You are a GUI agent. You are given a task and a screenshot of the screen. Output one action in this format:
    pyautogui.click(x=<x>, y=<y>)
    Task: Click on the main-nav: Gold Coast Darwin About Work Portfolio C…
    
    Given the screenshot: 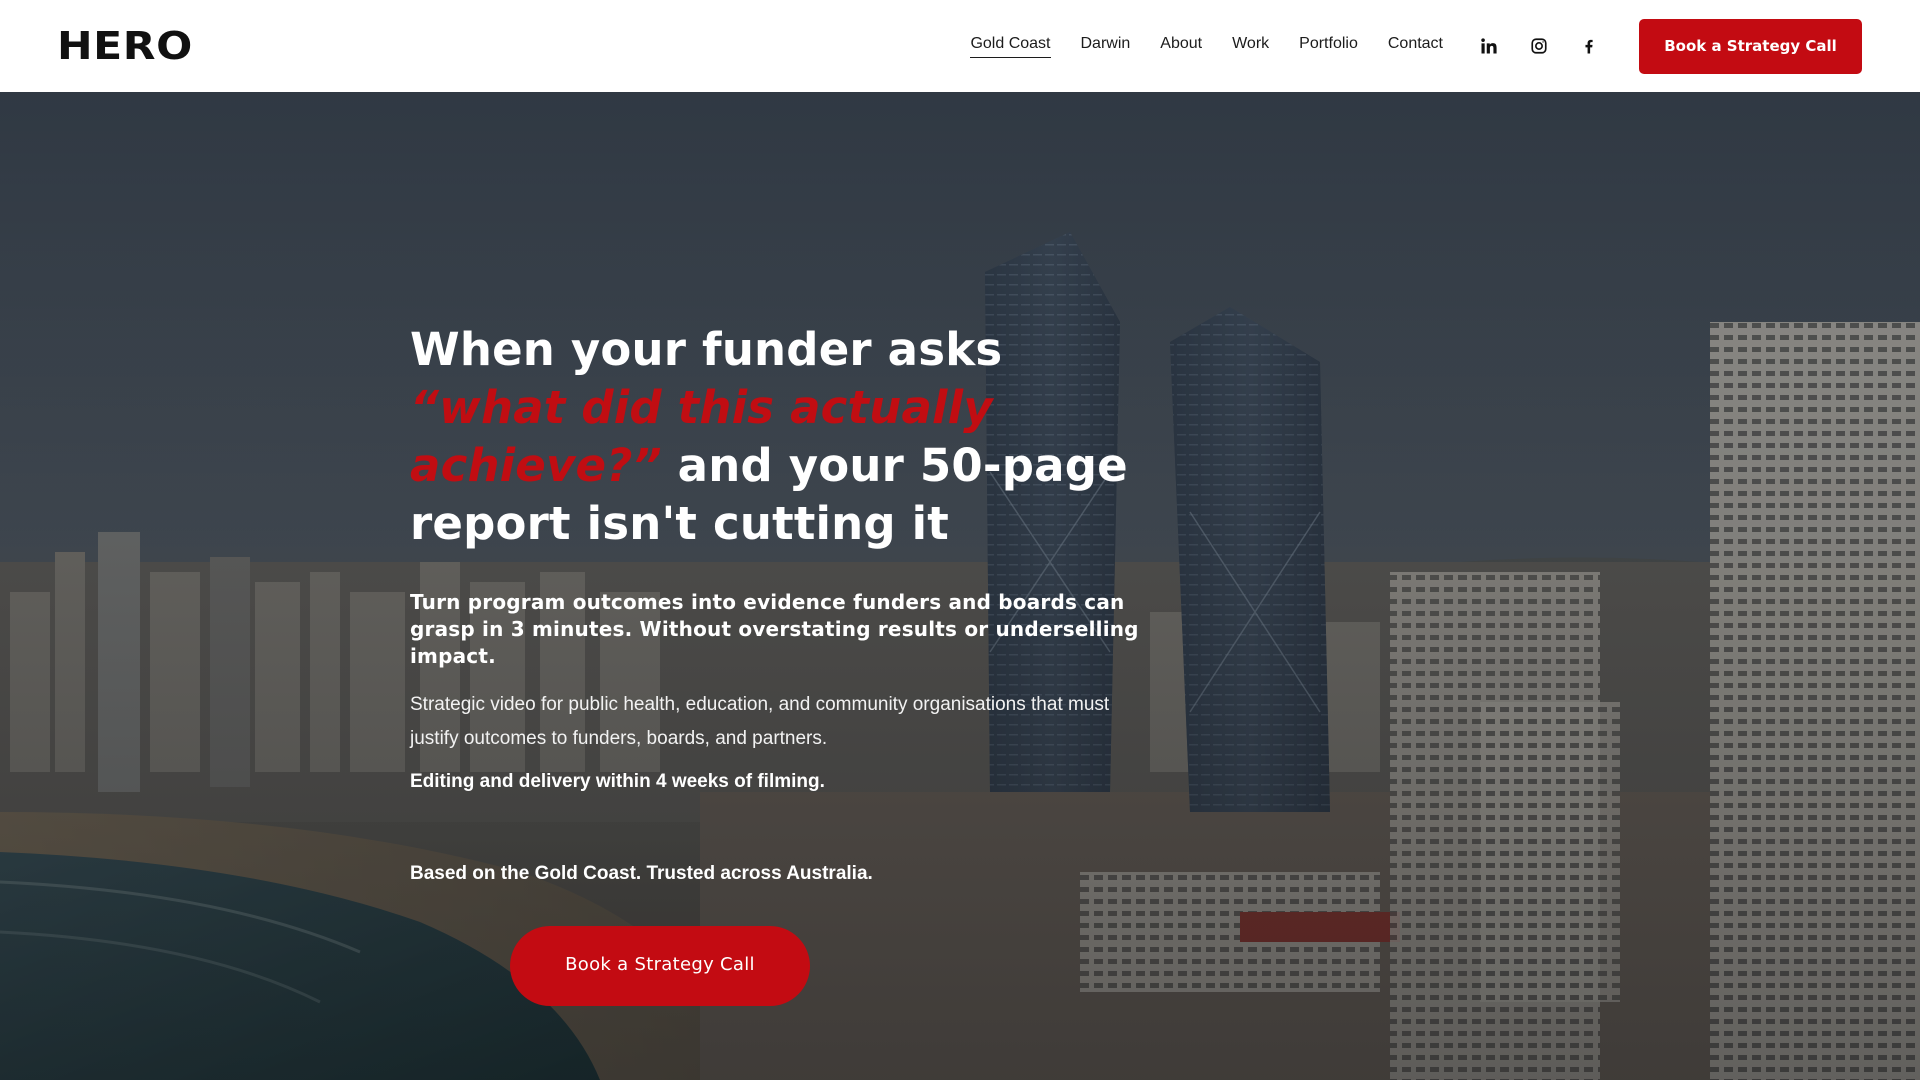 What is the action you would take?
    pyautogui.click(x=1206, y=46)
    